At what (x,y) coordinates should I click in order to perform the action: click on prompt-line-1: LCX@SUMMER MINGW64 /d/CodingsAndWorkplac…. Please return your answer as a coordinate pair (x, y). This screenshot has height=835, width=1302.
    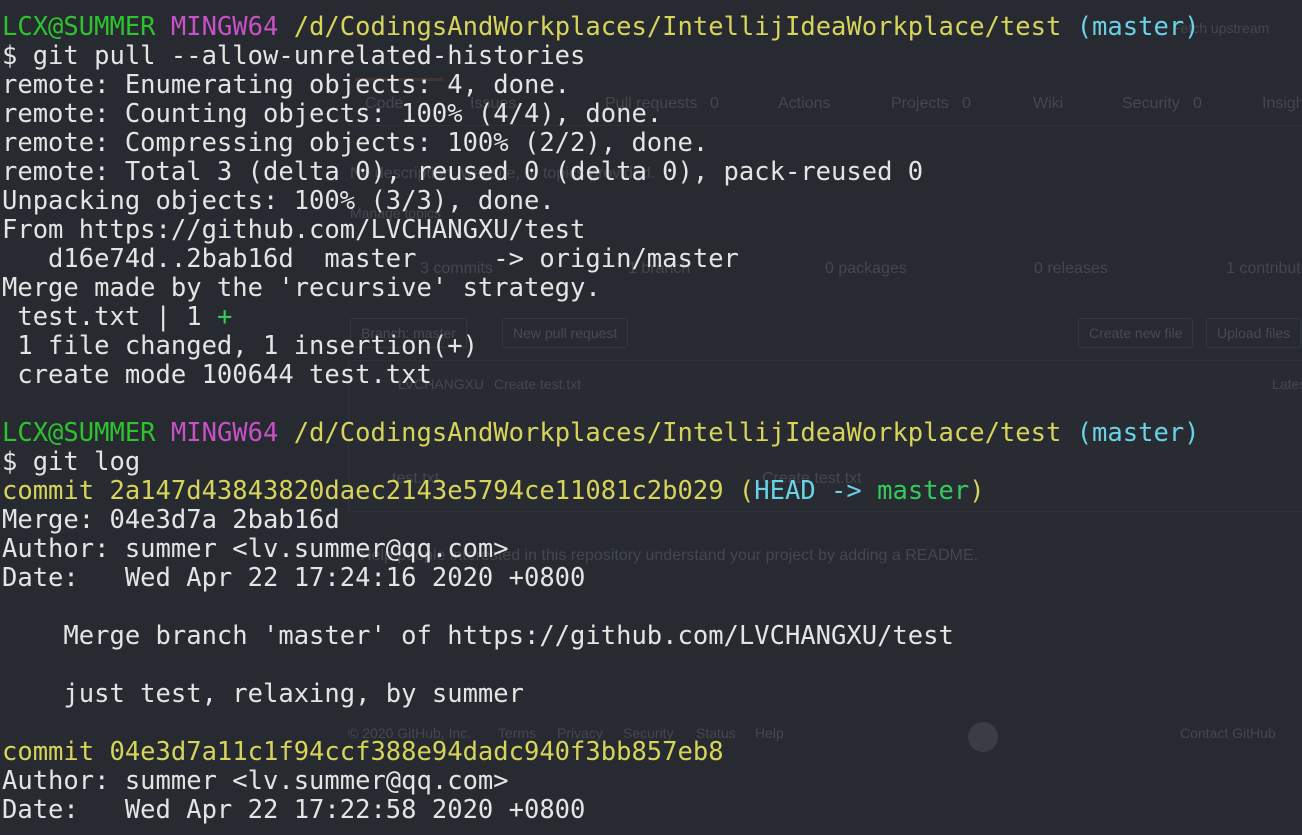
    Looking at the image, I should click on (601, 27).